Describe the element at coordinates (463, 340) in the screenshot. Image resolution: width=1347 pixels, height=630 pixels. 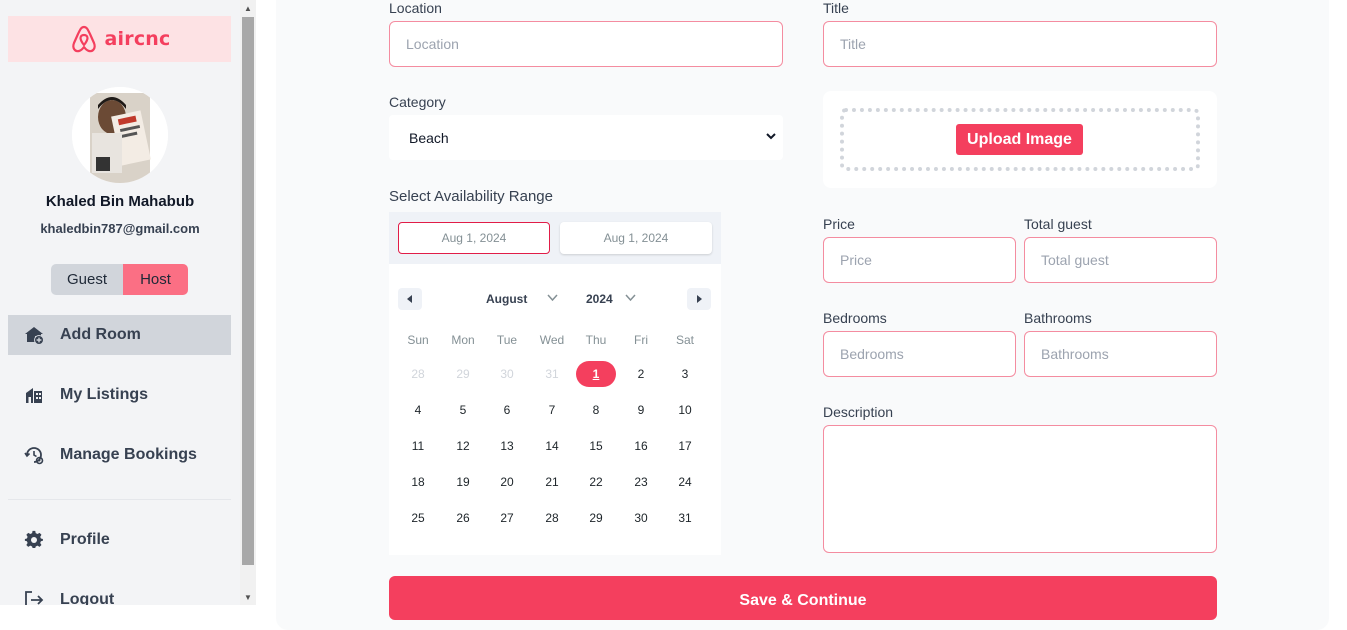
I see `weekday-header: Mon` at that location.